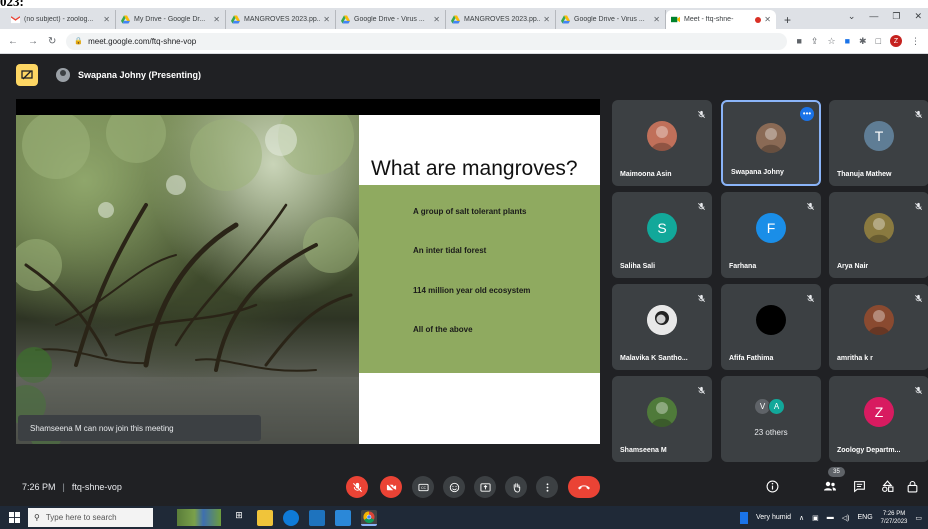 The height and width of the screenshot is (529, 928). Describe the element at coordinates (743, 266) in the screenshot. I see `participant-name: Farhana` at that location.